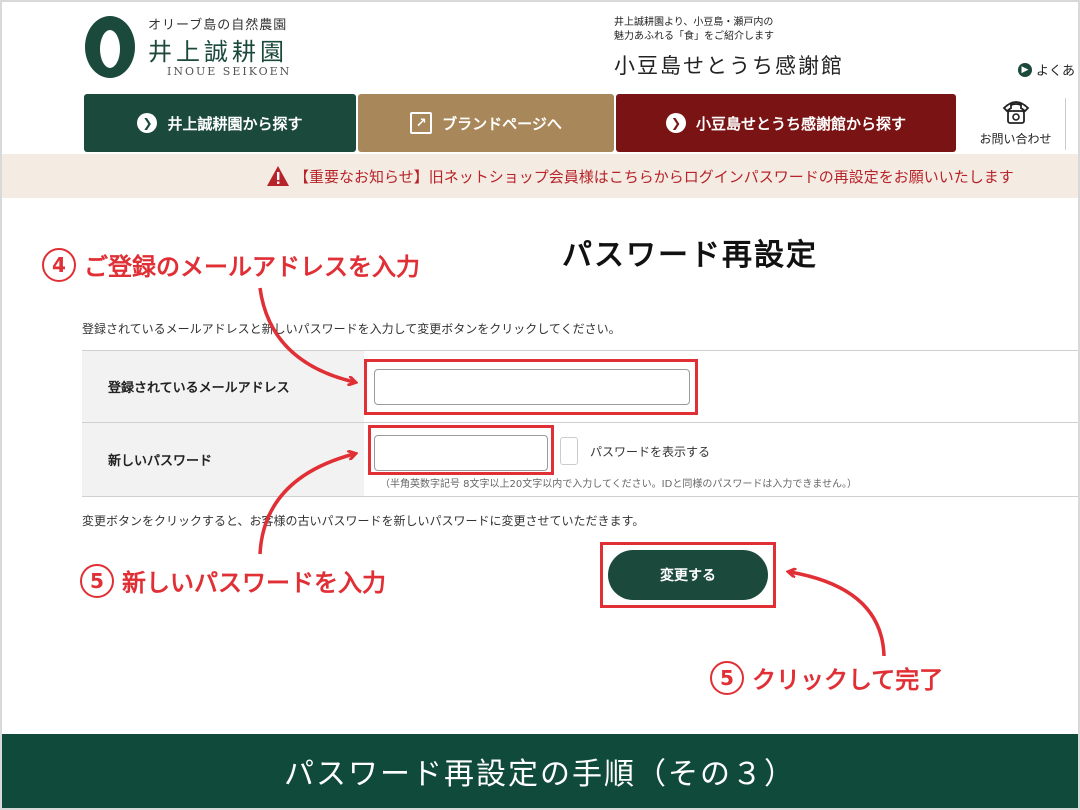 The image size is (1080, 810). I want to click on step-4-text: ご登録のメールアドレスを入力, so click(252, 267).